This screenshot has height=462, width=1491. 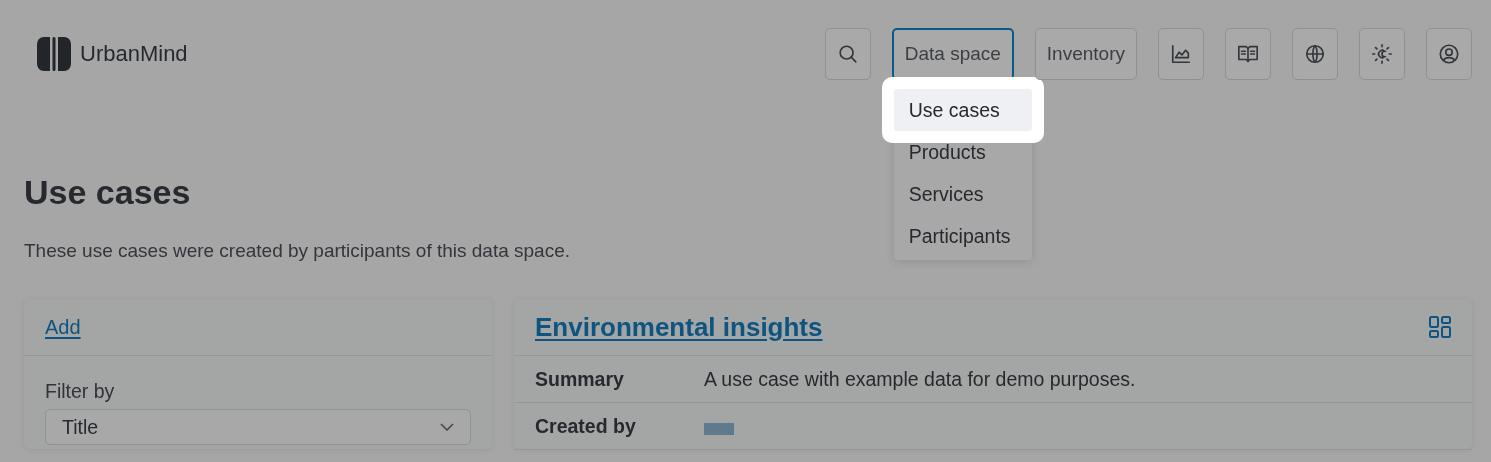 I want to click on grid-icon, so click(x=1440, y=327).